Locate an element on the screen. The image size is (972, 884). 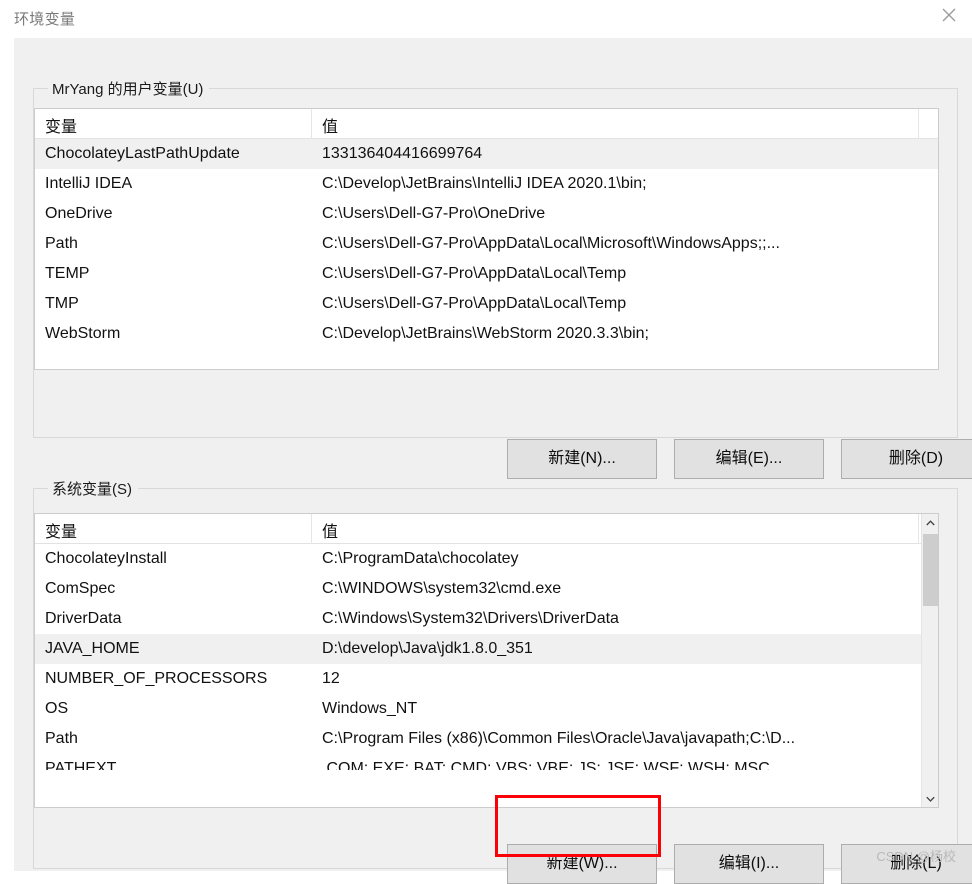
system-variable-value: D:\develop\Java\jdk1.8.0_351 is located at coordinates (427, 648).